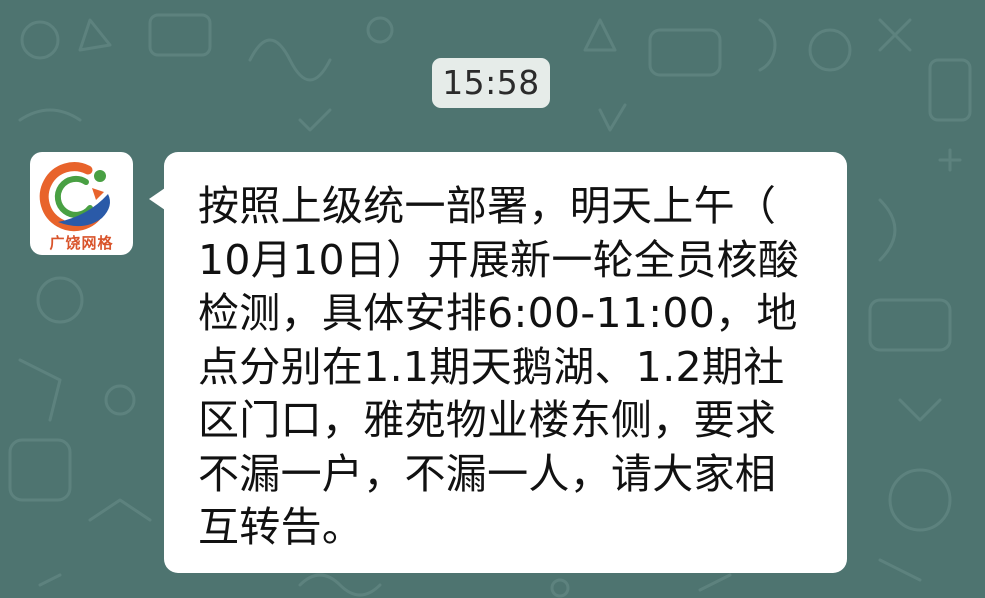 The image size is (985, 598). I want to click on message-line: 互转告。, so click(281, 527).